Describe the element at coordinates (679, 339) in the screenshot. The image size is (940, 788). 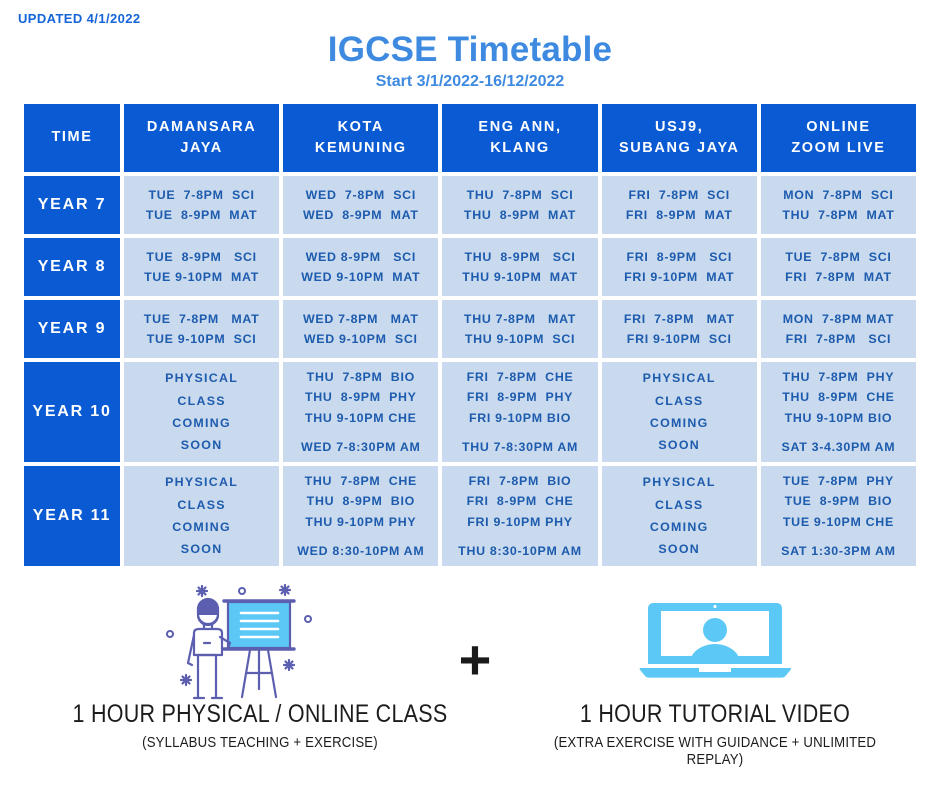
I see `schedule-line: FRI 9-10PM SCI` at that location.